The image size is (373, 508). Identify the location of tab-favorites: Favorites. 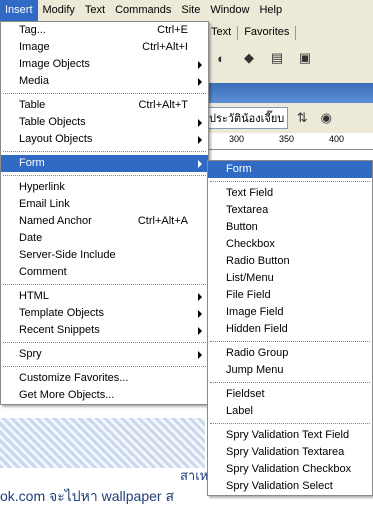
(267, 33).